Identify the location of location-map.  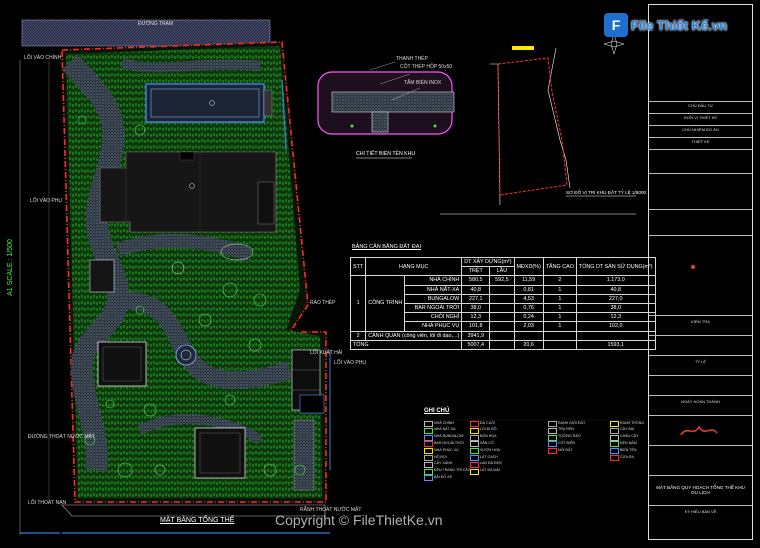
(538, 124).